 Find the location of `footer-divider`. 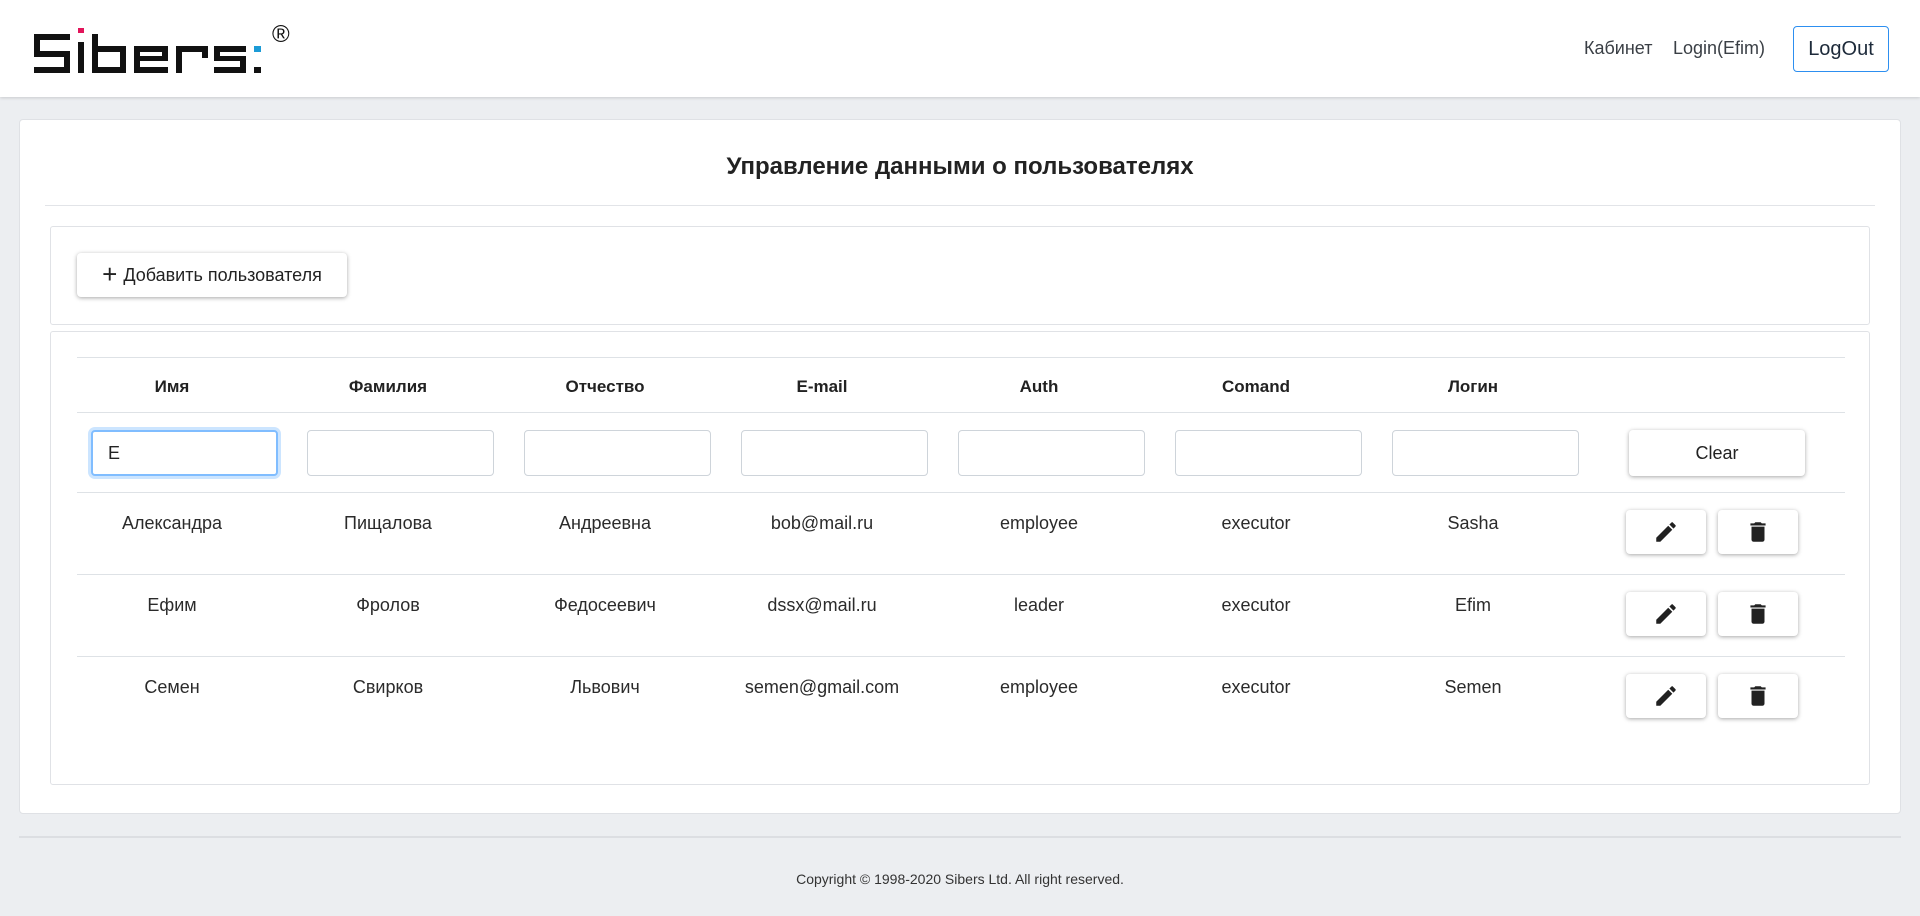

footer-divider is located at coordinates (960, 837).